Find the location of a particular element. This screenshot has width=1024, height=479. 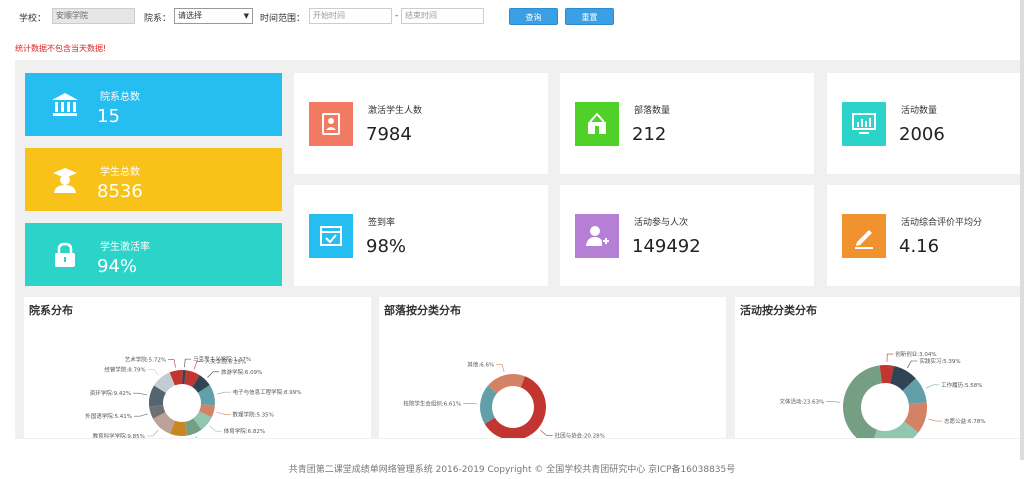

time-range-label: 时间范围： is located at coordinates (283, 19).